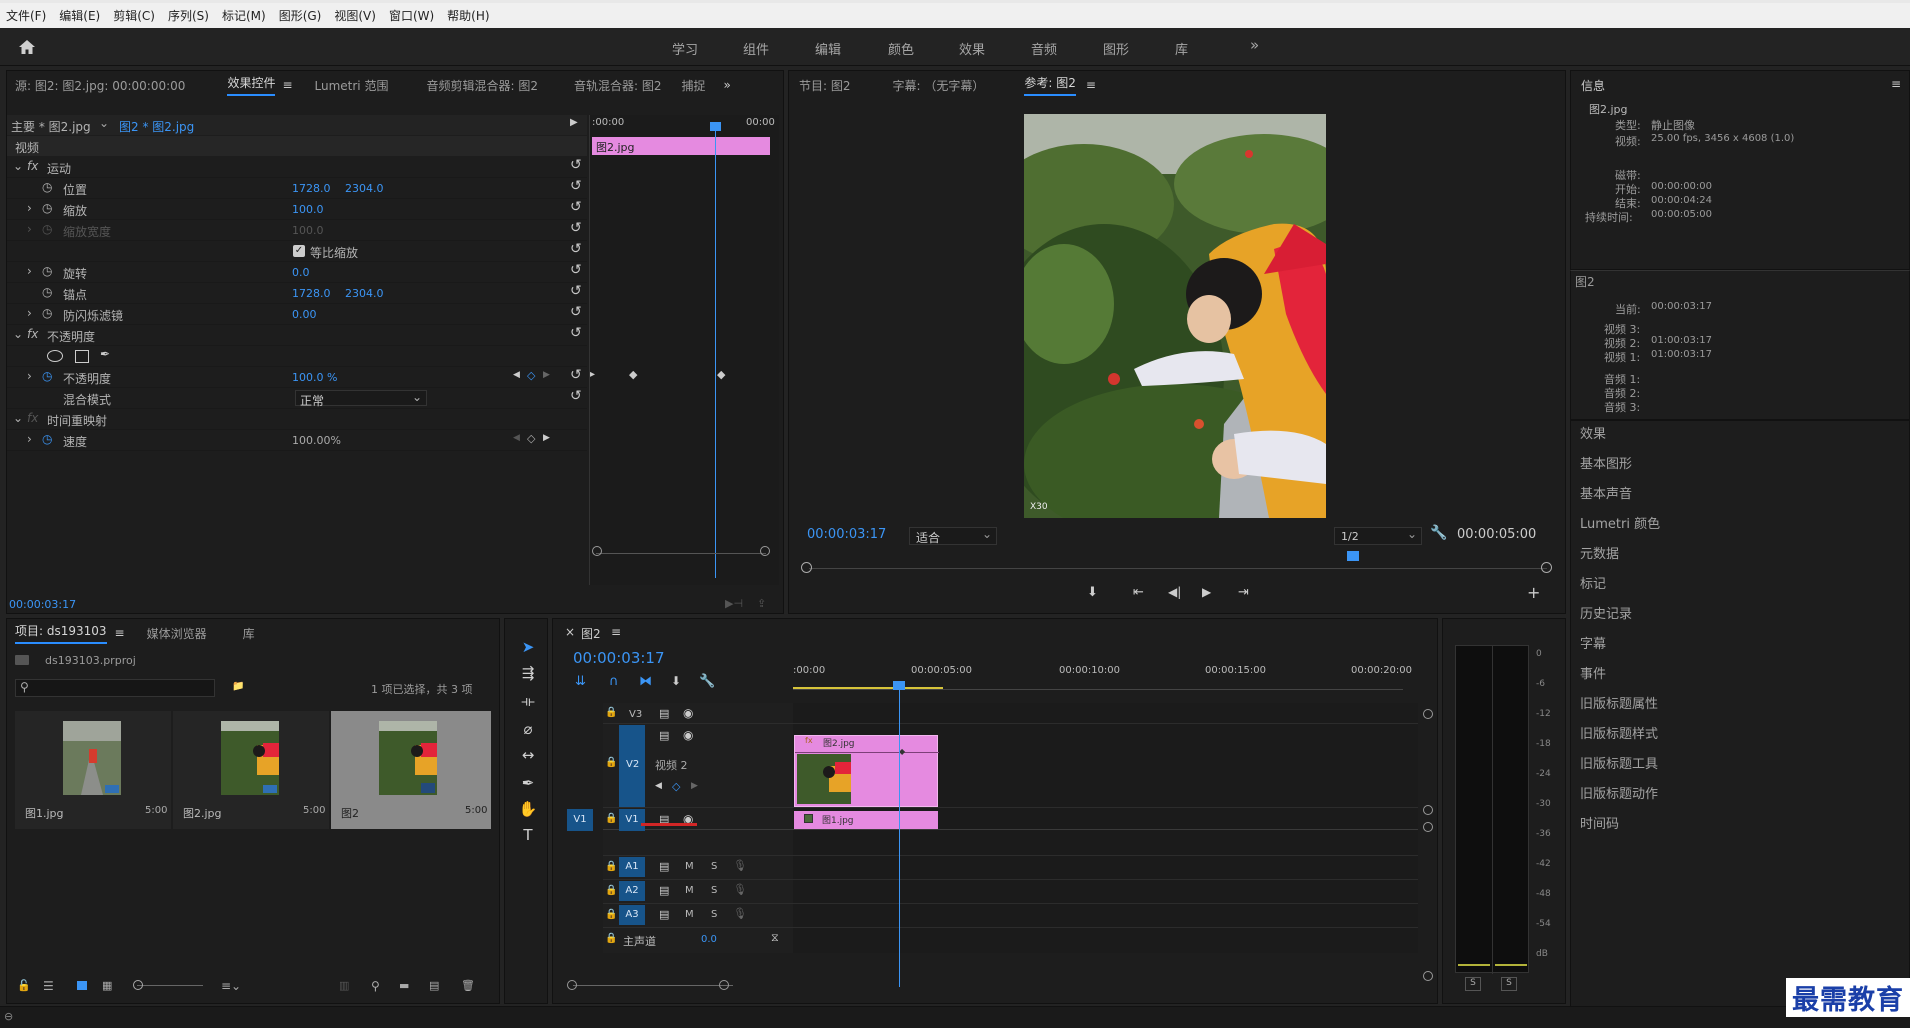 The width and height of the screenshot is (1910, 1028). Describe the element at coordinates (828, 48) in the screenshot. I see `workspace-tab-editing: 编辑` at that location.